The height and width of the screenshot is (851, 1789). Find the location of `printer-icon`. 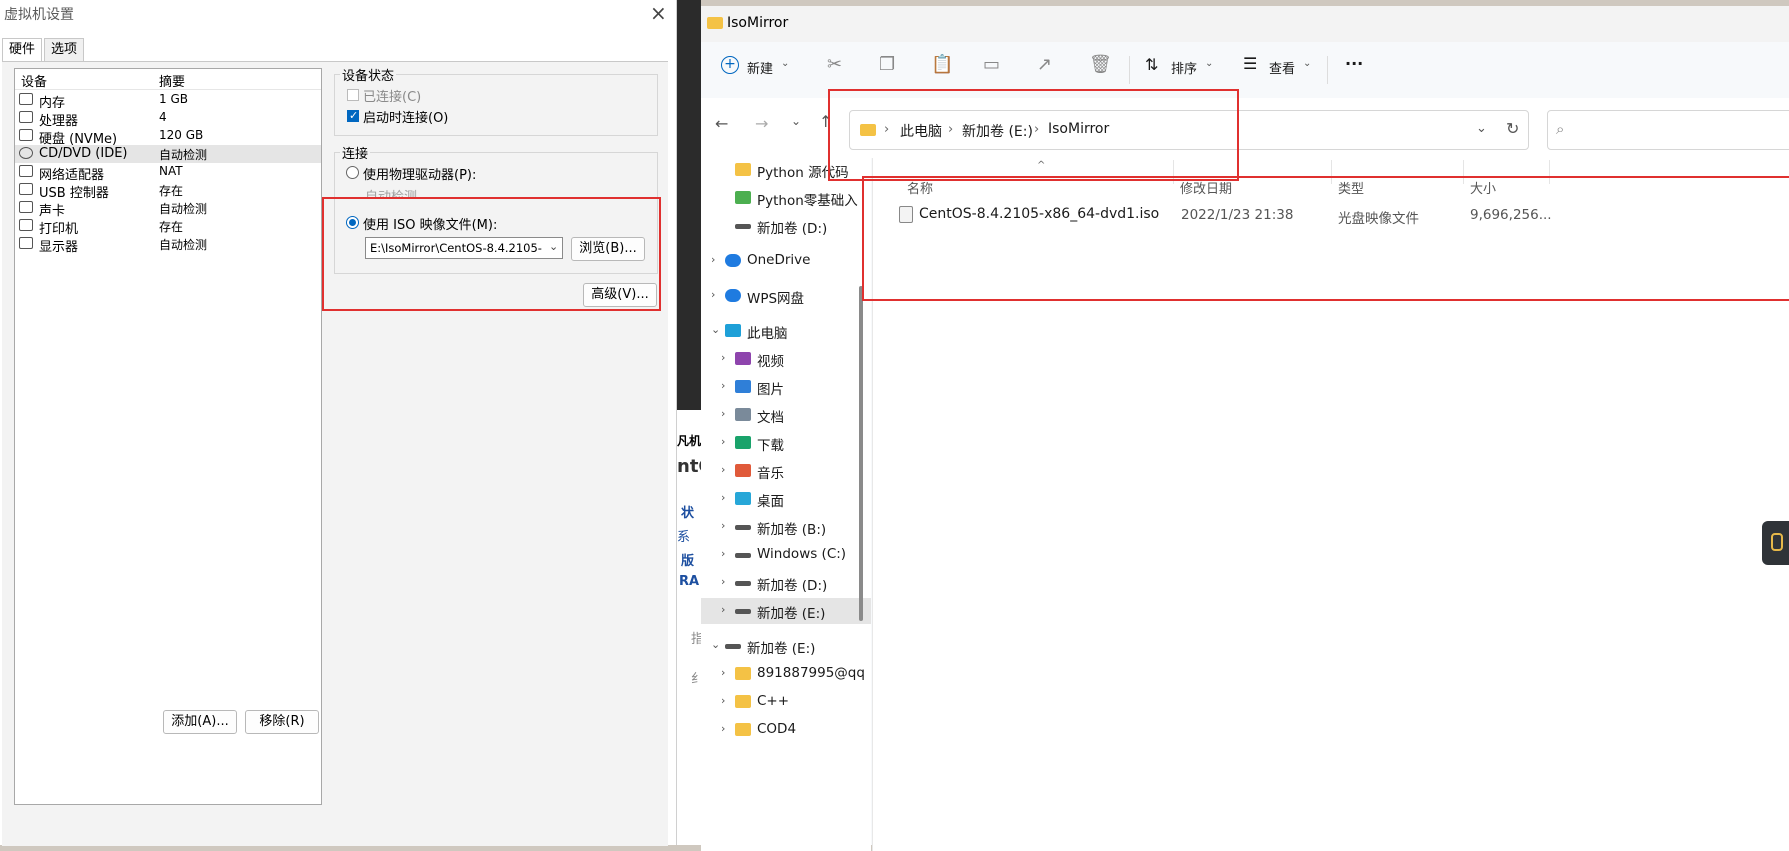

printer-icon is located at coordinates (26, 225).